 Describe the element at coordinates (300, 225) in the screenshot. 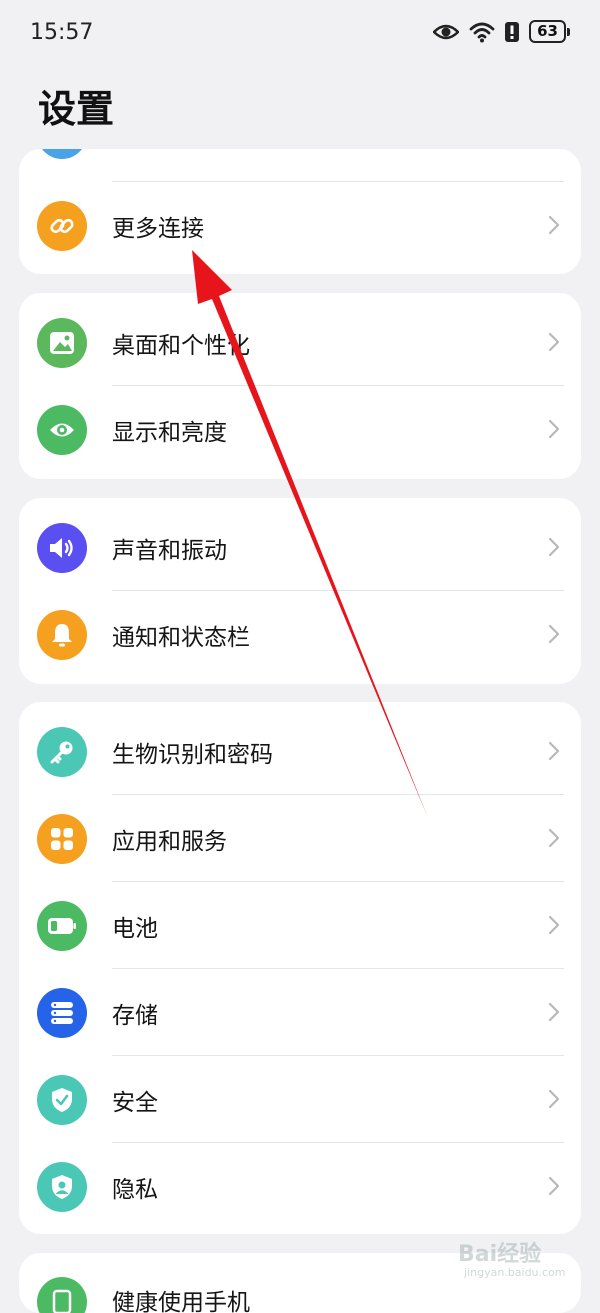

I see `settings-item-more-connections: 更多连接` at that location.